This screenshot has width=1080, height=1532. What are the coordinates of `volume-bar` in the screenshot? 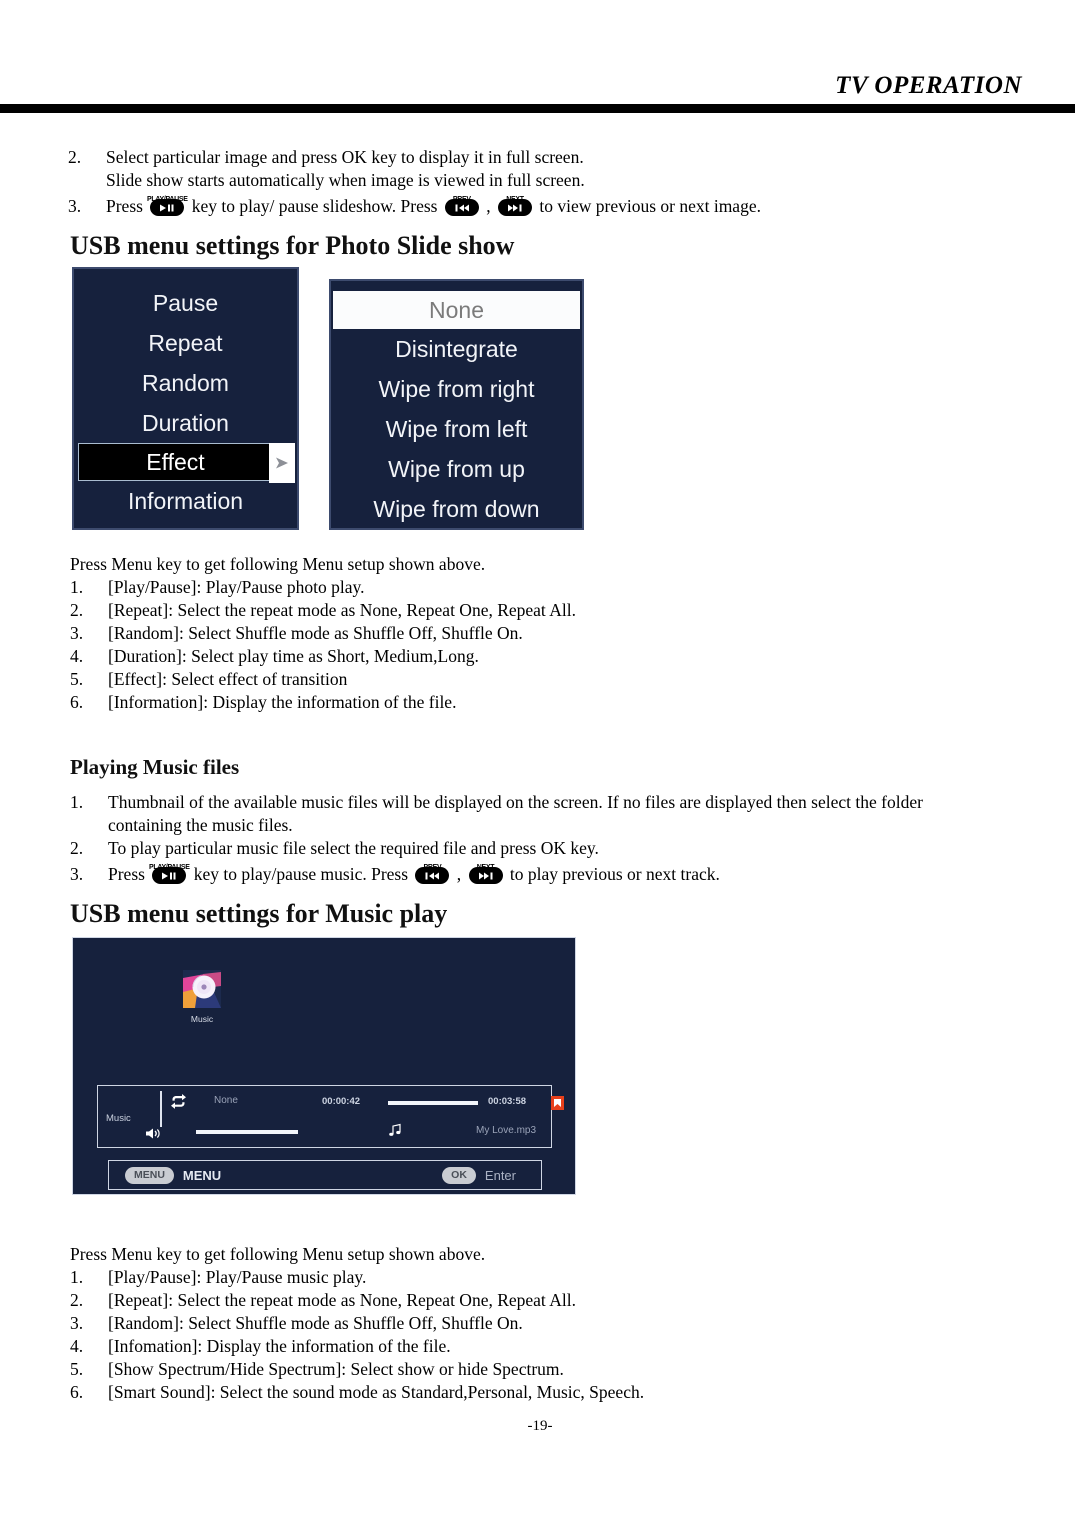 It's located at (247, 1132).